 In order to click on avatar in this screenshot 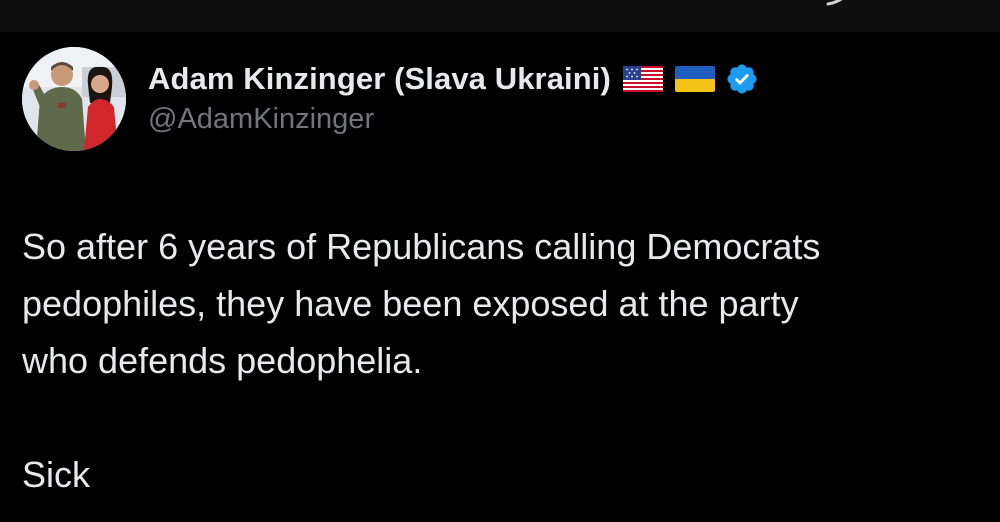, I will do `click(74, 99)`.